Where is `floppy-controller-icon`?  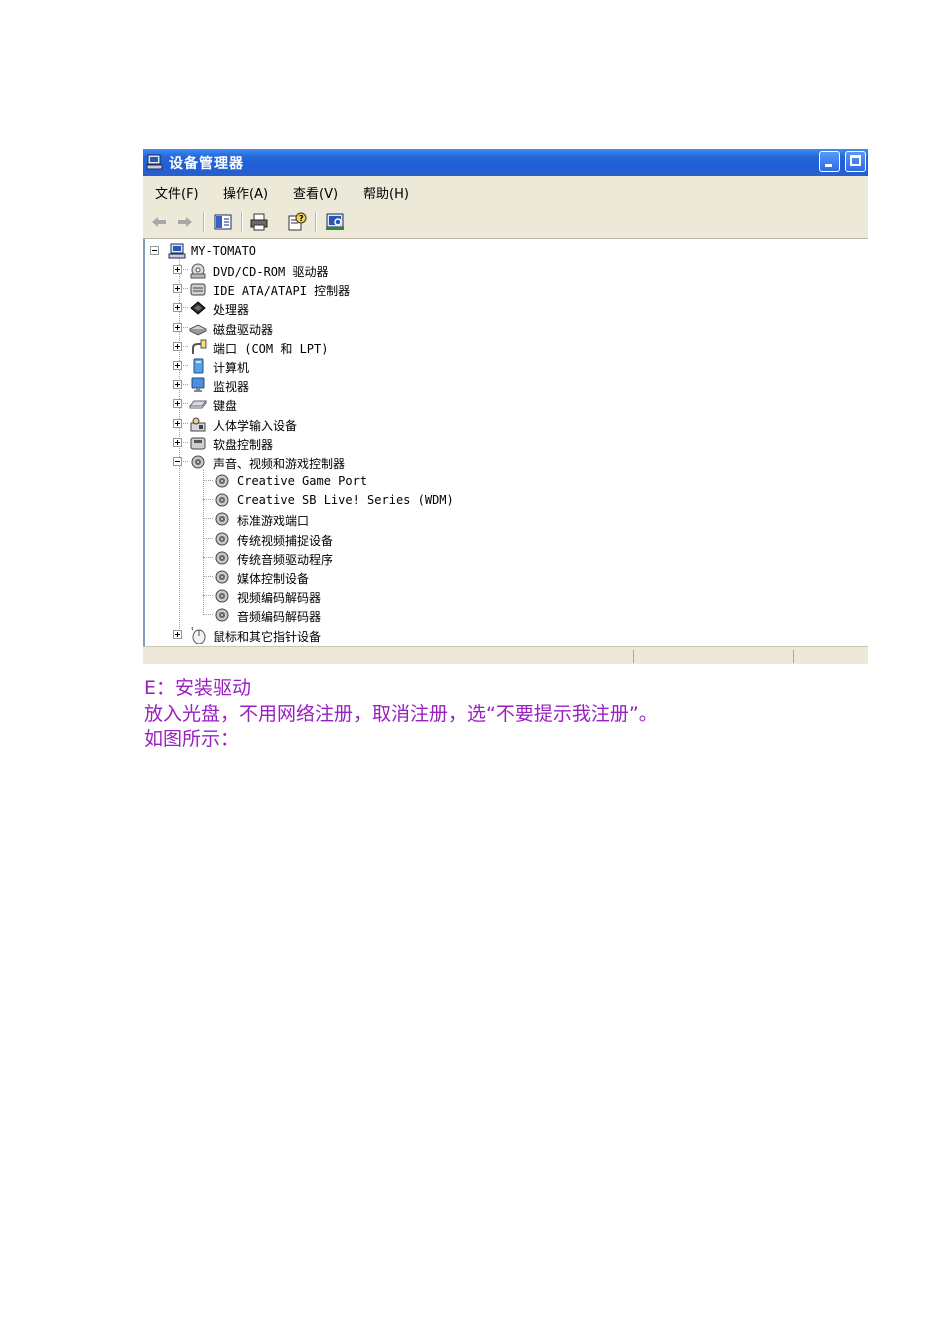
floppy-controller-icon is located at coordinates (198, 443).